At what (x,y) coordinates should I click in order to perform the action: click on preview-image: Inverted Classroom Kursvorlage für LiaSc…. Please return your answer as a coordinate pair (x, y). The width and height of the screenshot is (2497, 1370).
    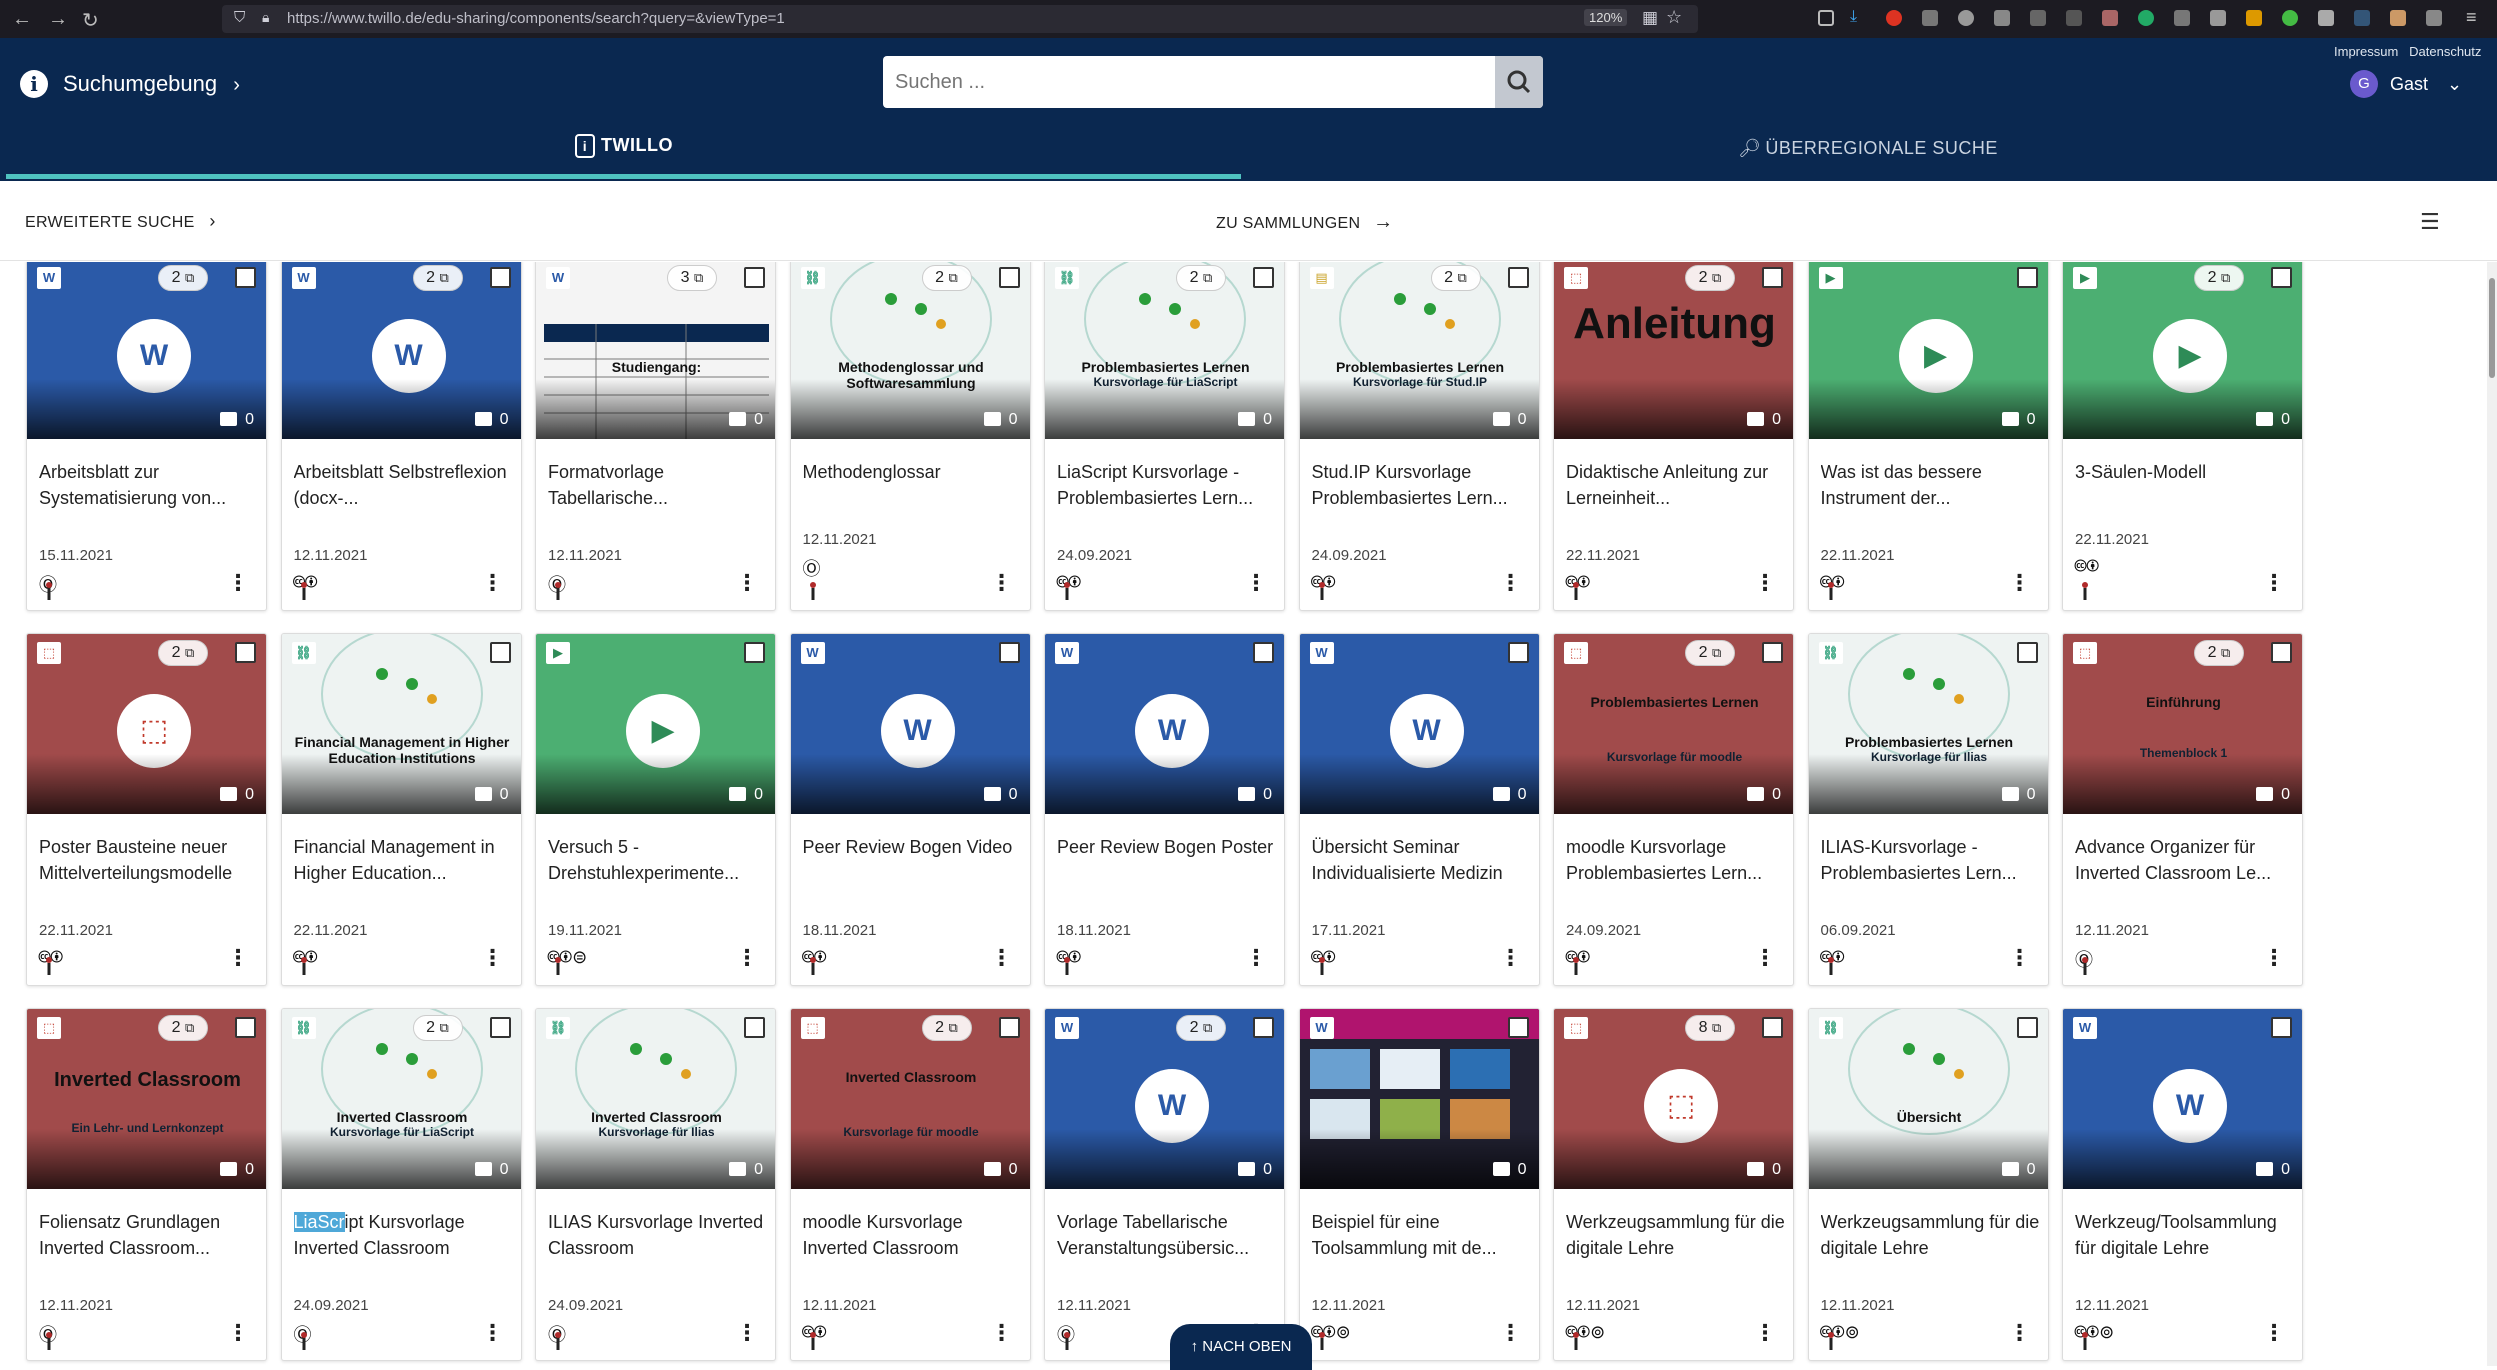
    Looking at the image, I should click on (401, 1099).